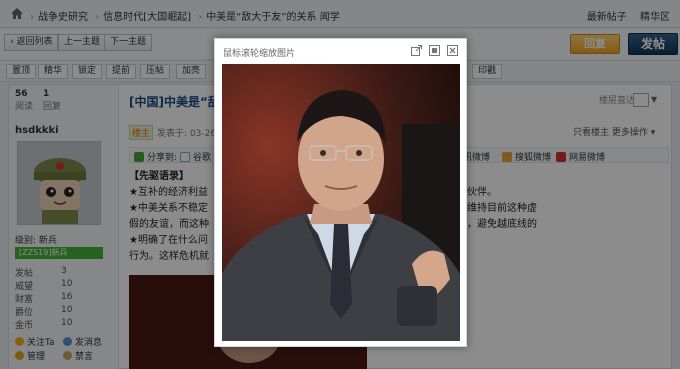 This screenshot has height=369, width=680. What do you see at coordinates (259, 54) in the screenshot?
I see `dialog-title: 鼠标滚轮缩放图片` at bounding box center [259, 54].